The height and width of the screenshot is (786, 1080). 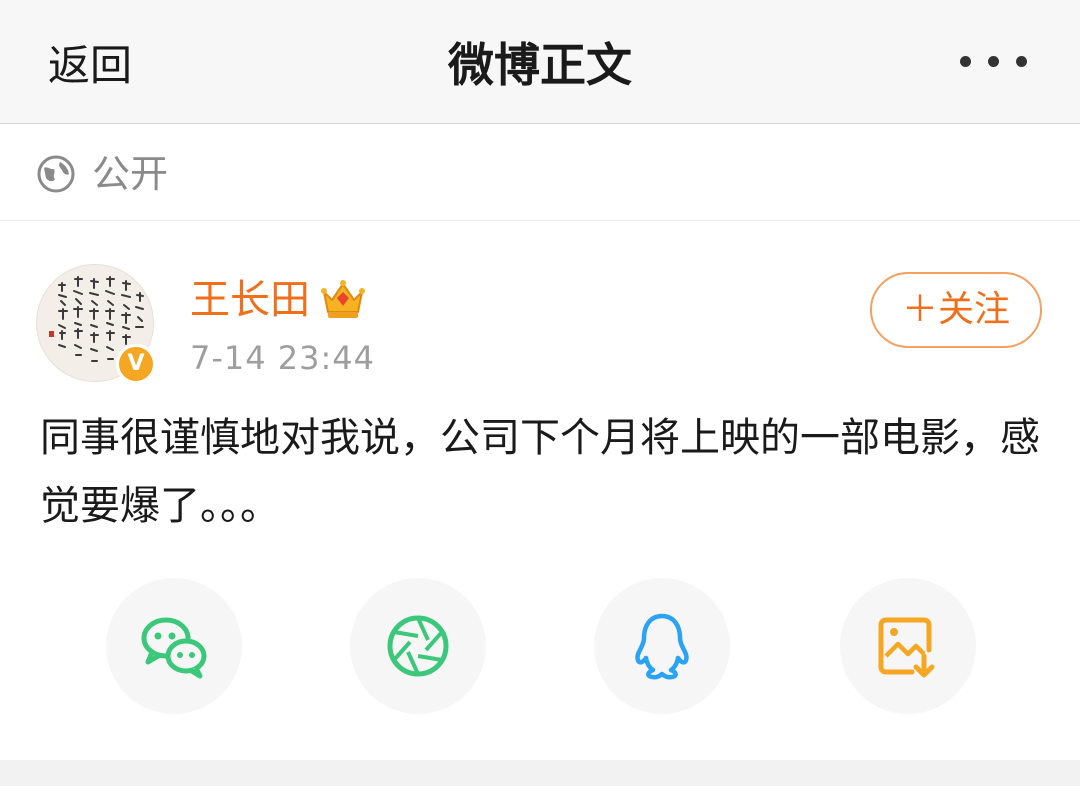 I want to click on share-wechat-button, so click(x=174, y=646).